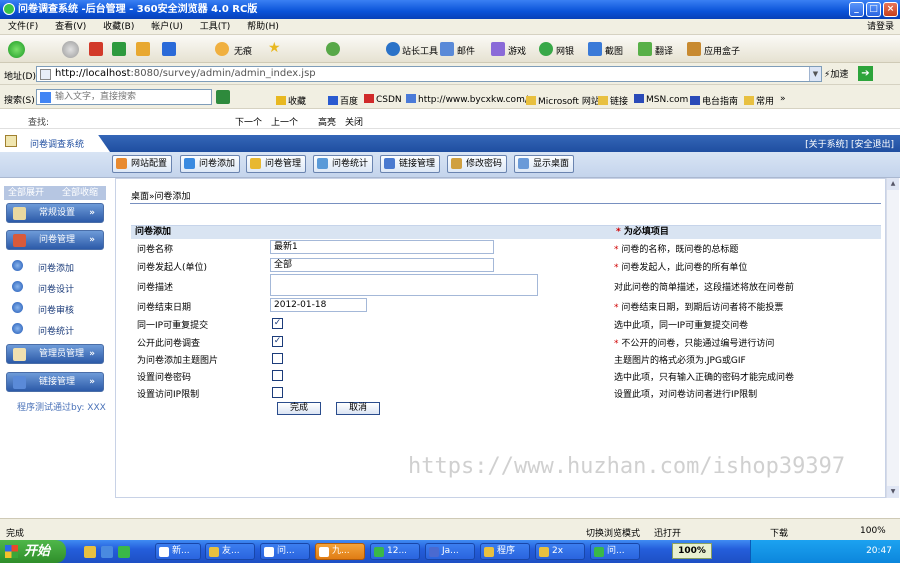 The width and height of the screenshot is (900, 563). I want to click on app-box-icon, so click(694, 49).